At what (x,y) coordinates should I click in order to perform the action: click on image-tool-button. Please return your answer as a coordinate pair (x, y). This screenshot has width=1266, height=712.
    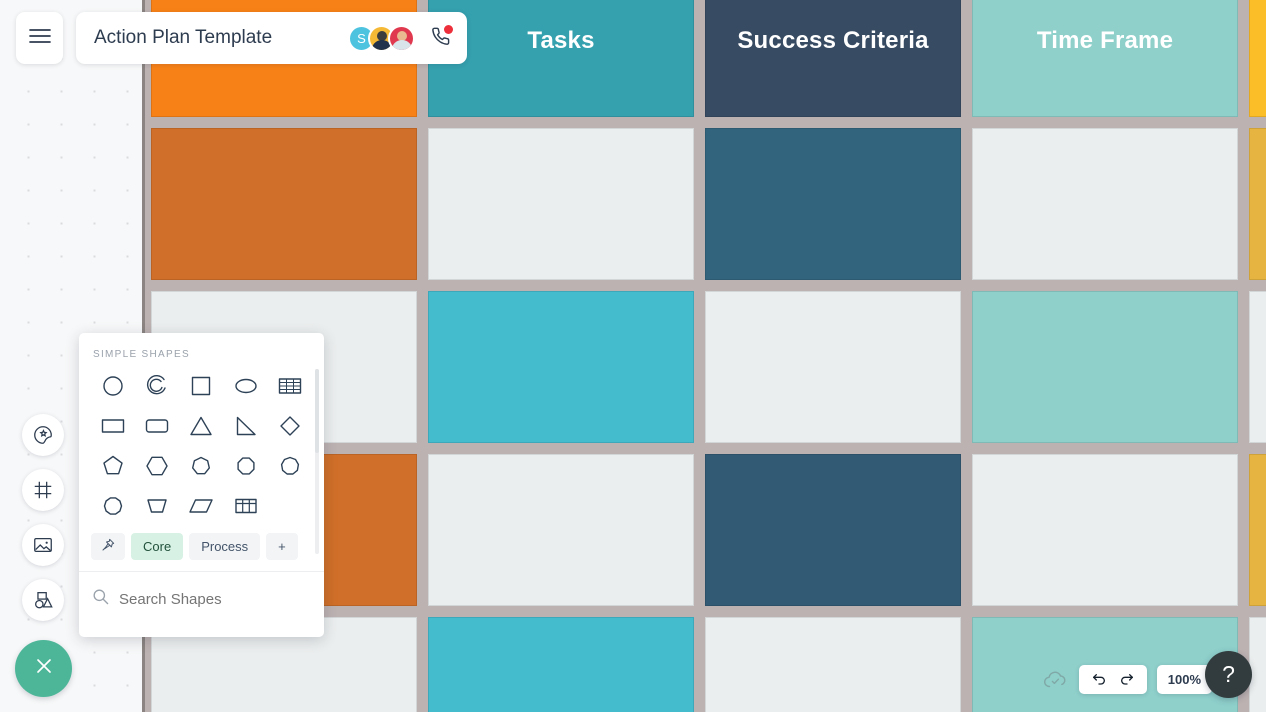
    Looking at the image, I should click on (43, 545).